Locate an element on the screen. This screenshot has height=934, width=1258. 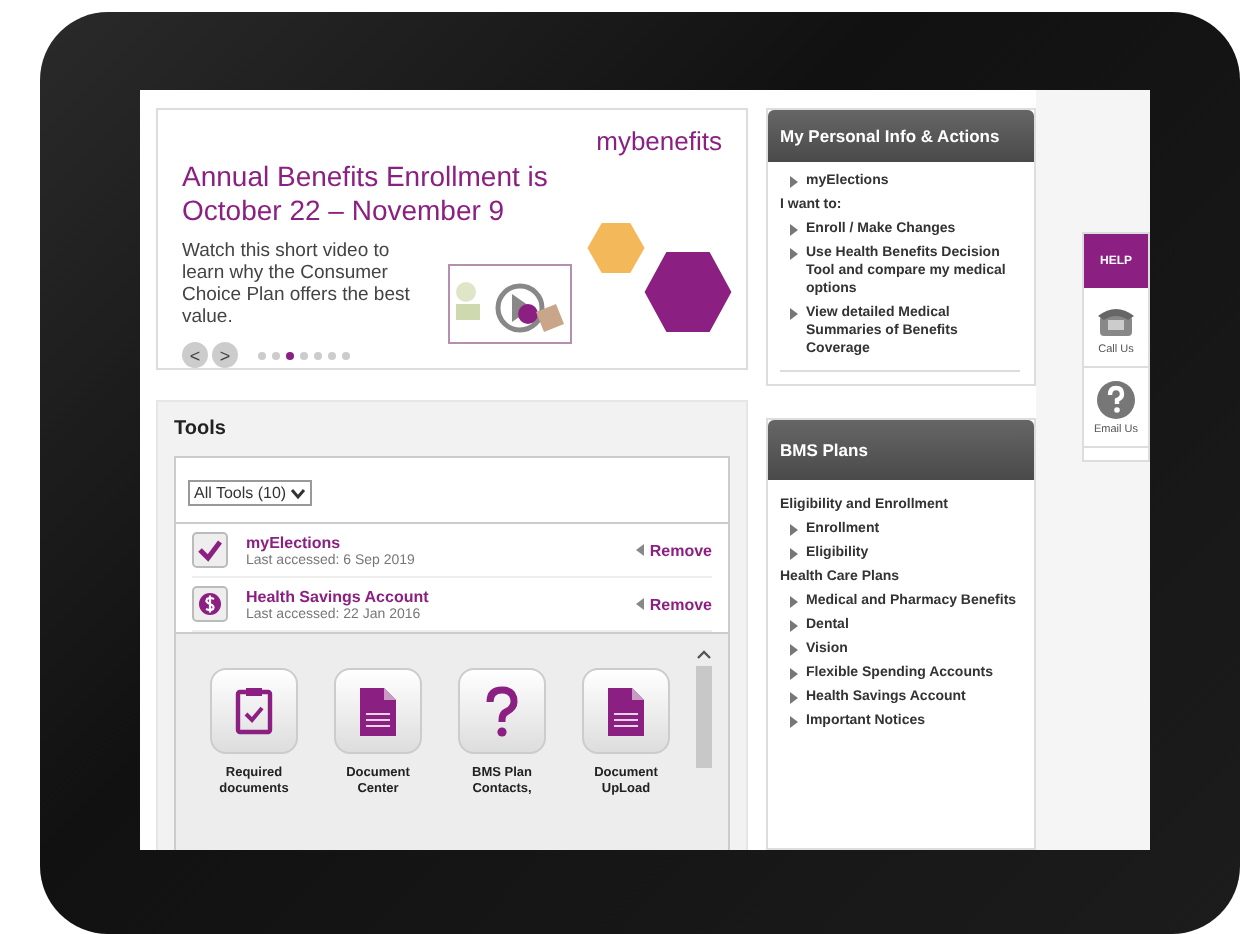
panel-header: BMS Plans is located at coordinates (901, 450).